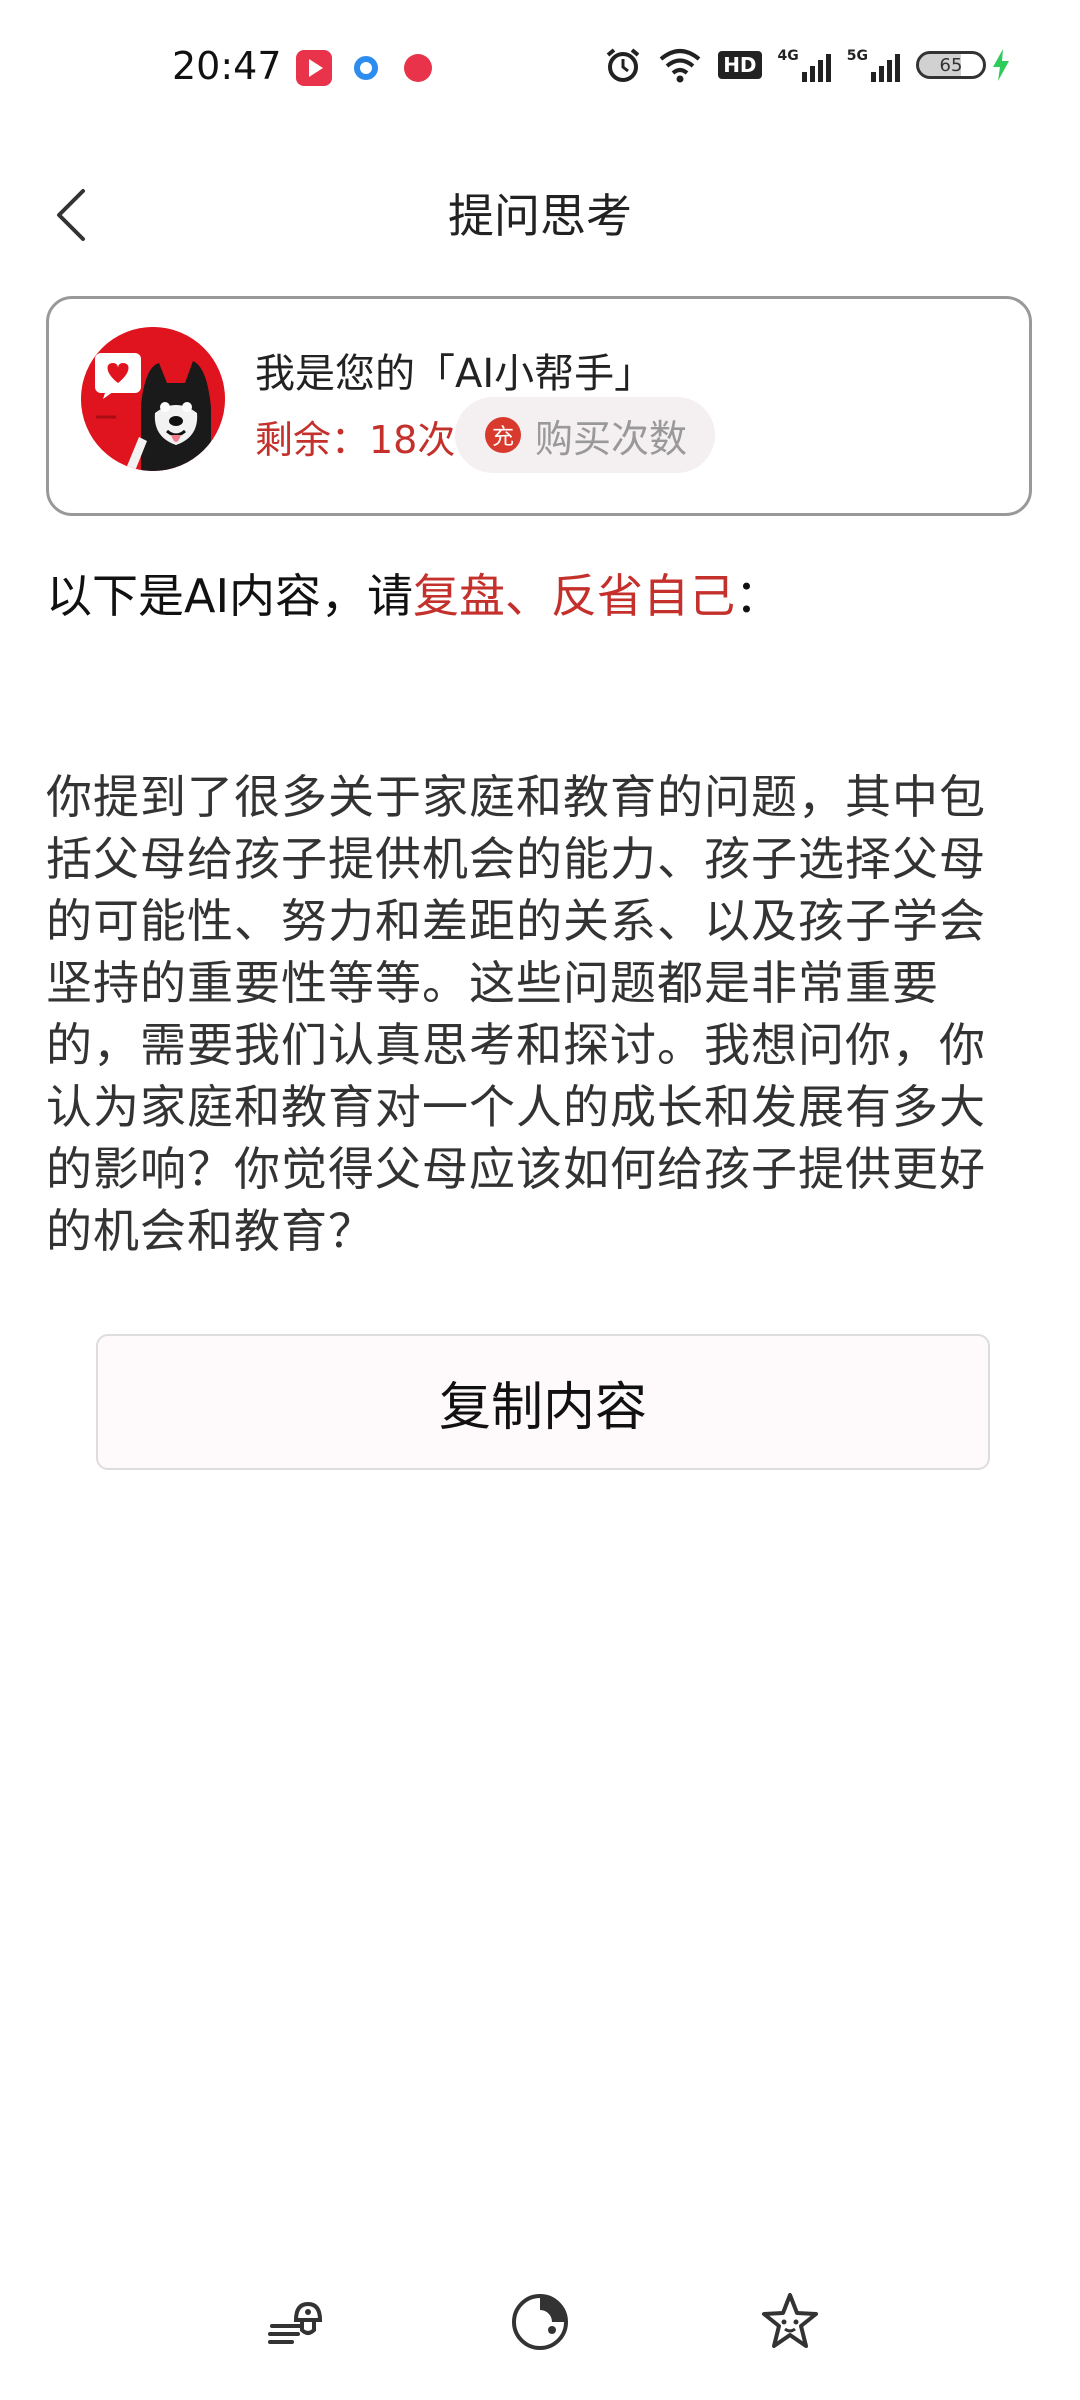  What do you see at coordinates (873, 65) in the screenshot?
I see `5g-signal-icon: 5G` at bounding box center [873, 65].